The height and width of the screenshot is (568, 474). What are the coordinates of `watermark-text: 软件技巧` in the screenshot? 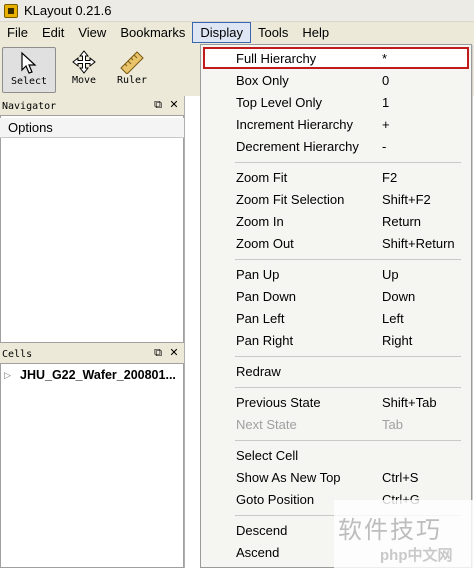 It's located at (390, 530).